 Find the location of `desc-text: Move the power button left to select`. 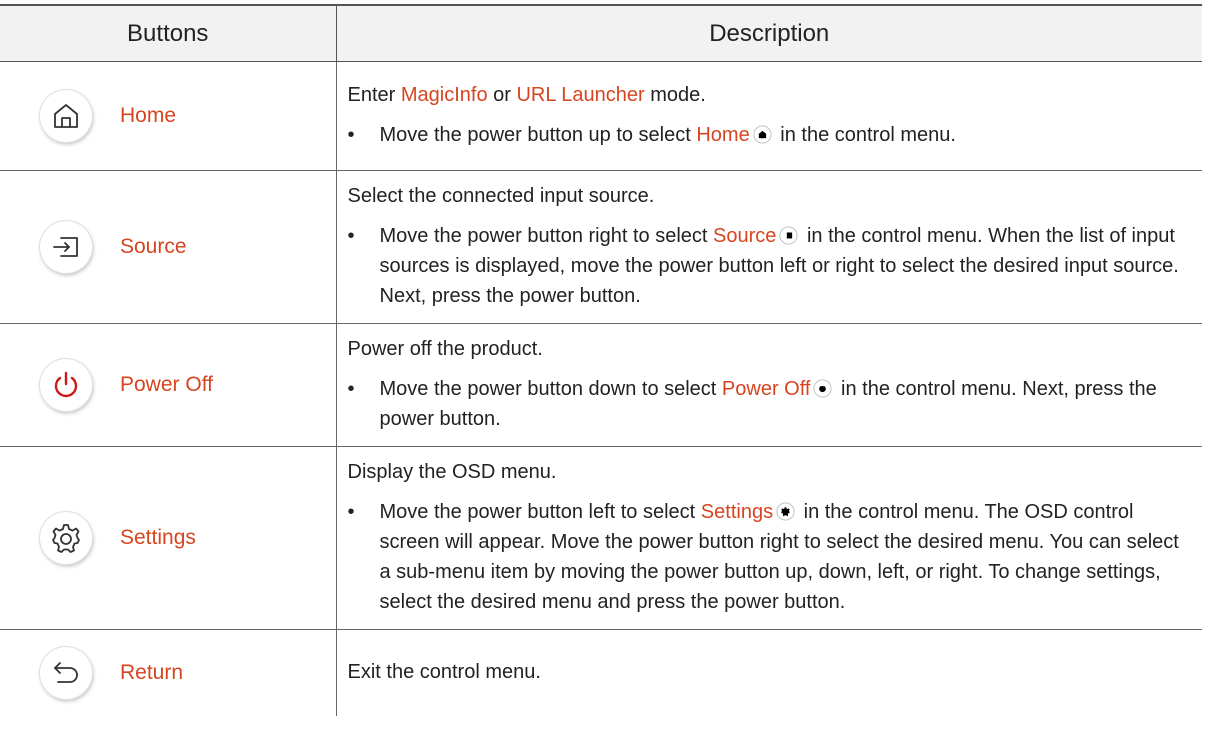

desc-text: Move the power button left to select is located at coordinates (540, 512).